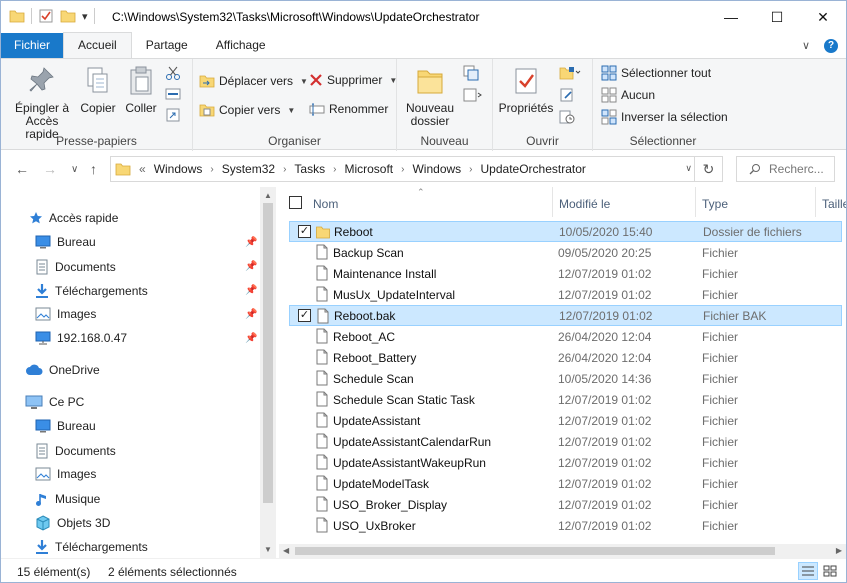 The height and width of the screenshot is (583, 847). What do you see at coordinates (565, 483) in the screenshot?
I see `file-row: UpdateModelTask 12/07/2019 01:02 Fichier` at bounding box center [565, 483].